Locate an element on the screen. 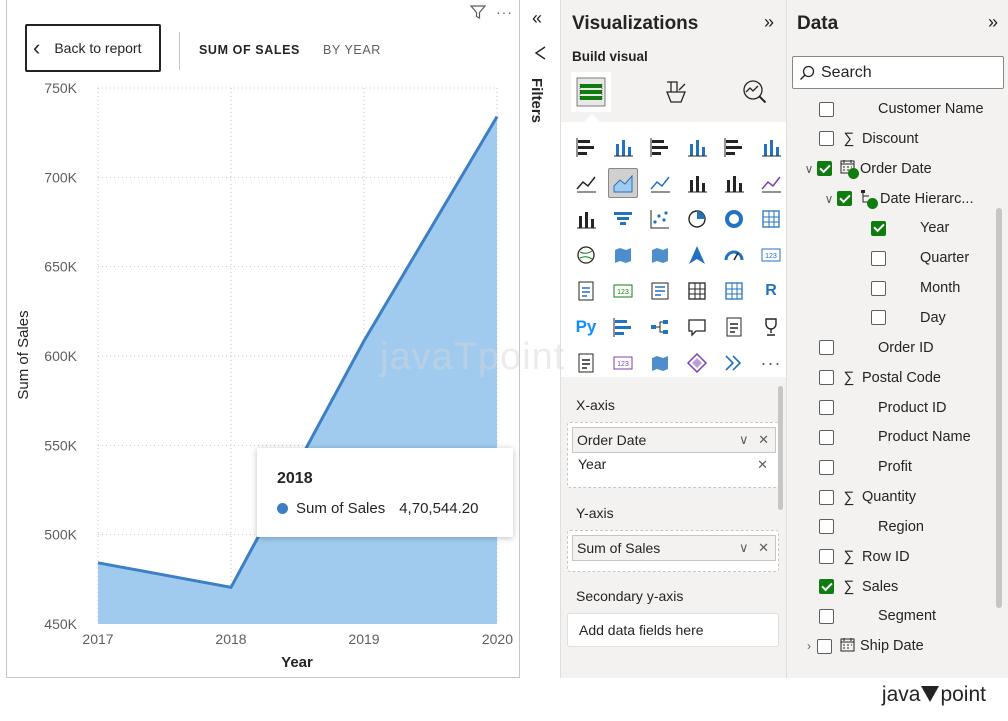  key-influencers-icon is located at coordinates (623, 327).